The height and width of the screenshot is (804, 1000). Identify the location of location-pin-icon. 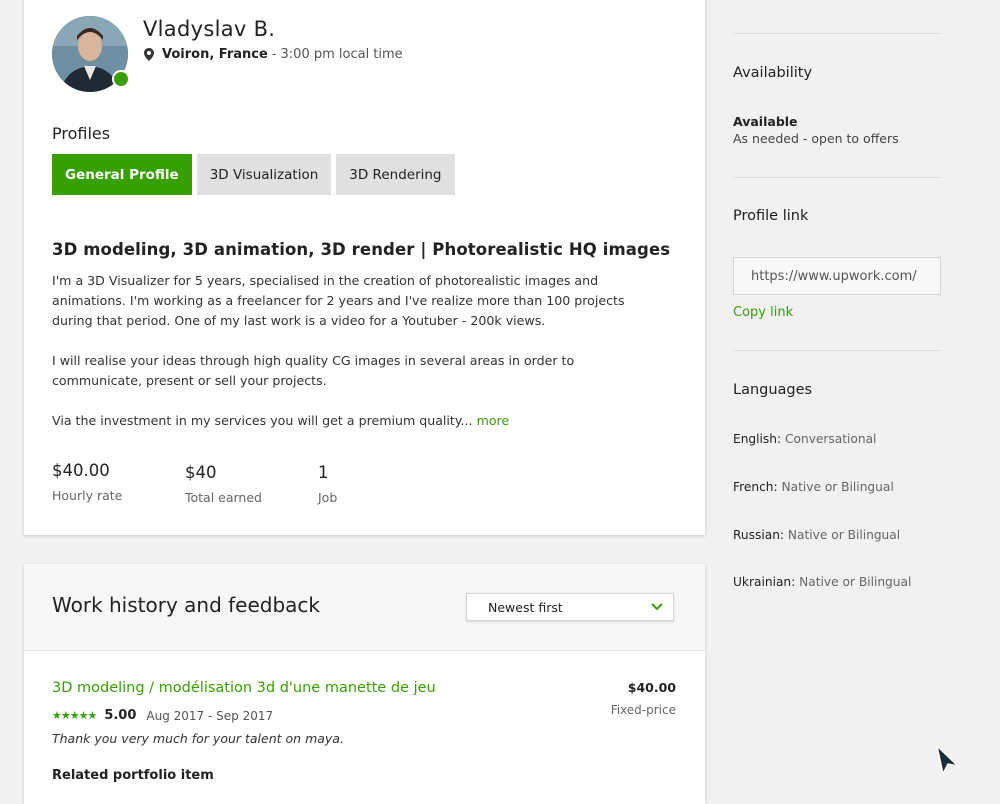
(149, 54).